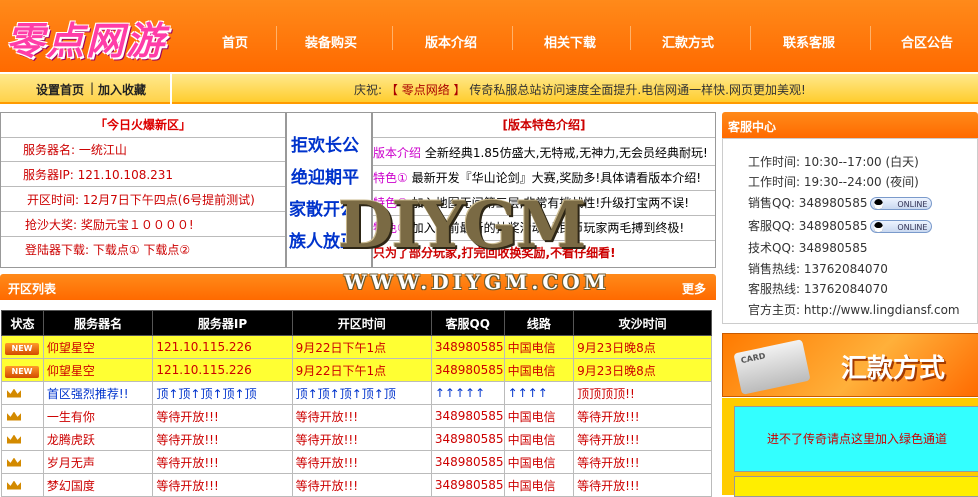 This screenshot has width=978, height=497. What do you see at coordinates (850, 365) in the screenshot?
I see `remittance-banner: CARD 汇款方式` at bounding box center [850, 365].